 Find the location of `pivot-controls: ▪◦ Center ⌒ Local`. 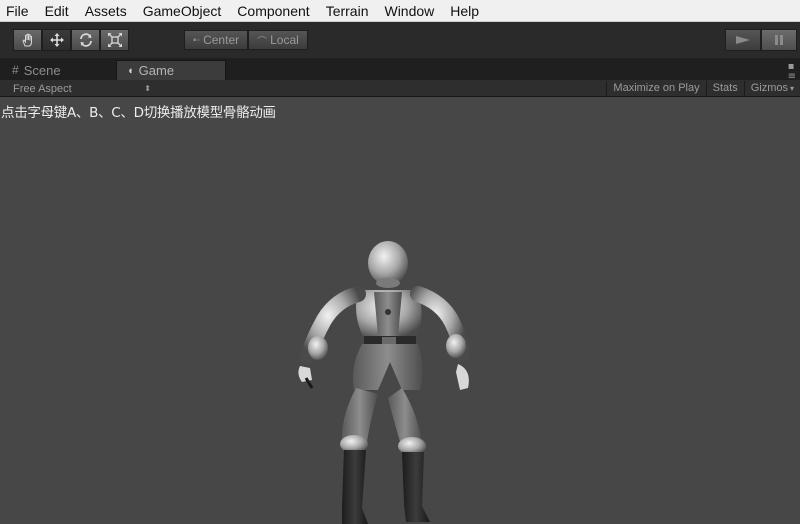

pivot-controls: ▪◦ Center ⌒ Local is located at coordinates (246, 41).